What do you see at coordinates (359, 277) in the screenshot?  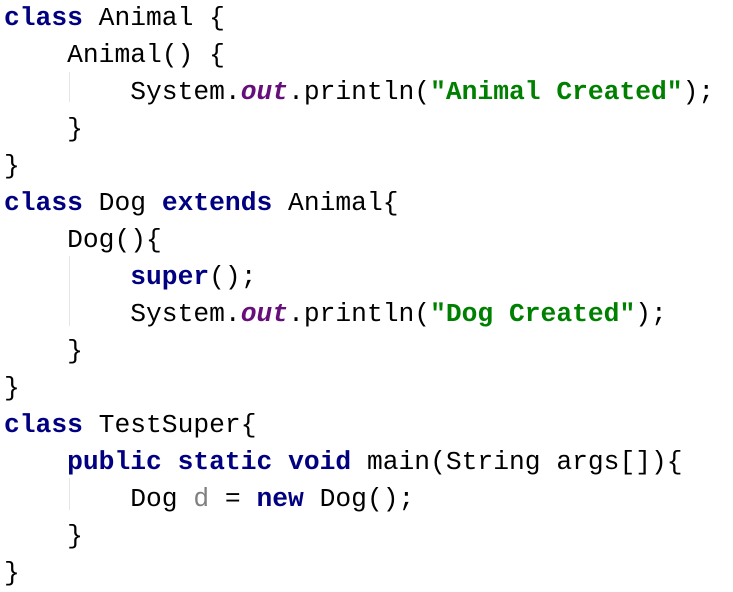 I see `code-line: super();` at bounding box center [359, 277].